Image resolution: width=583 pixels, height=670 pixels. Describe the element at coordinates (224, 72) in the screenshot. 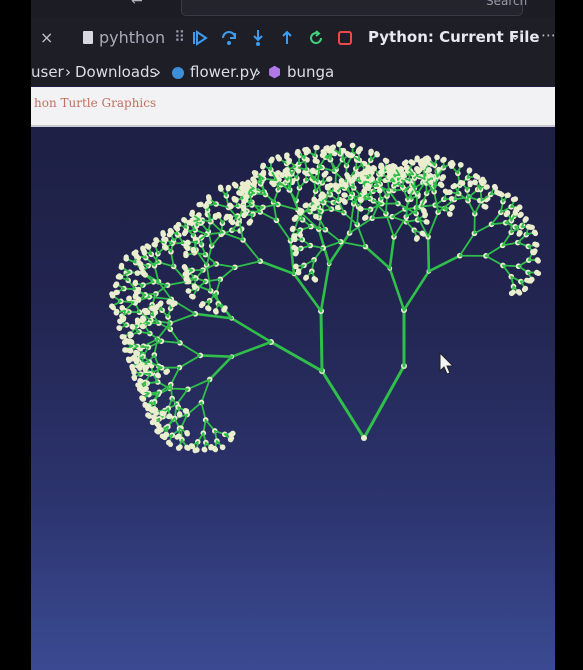

I see `breadcrumb-file: flower.py` at that location.